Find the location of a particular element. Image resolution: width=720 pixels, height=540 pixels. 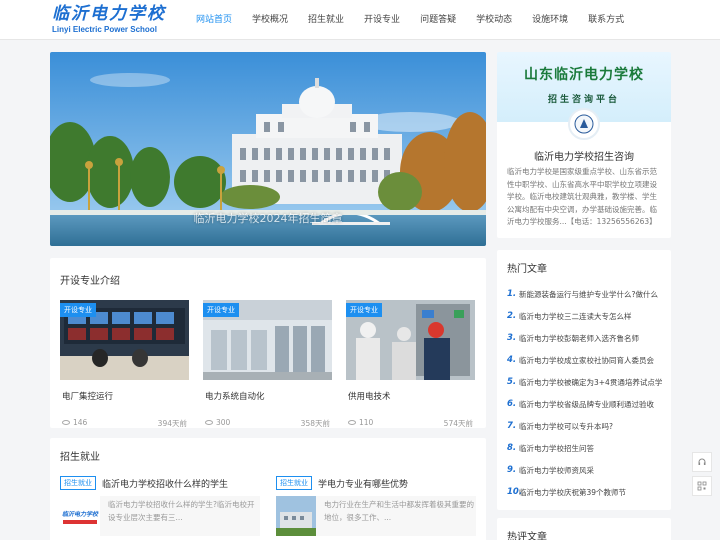

customer-service-button is located at coordinates (702, 462).